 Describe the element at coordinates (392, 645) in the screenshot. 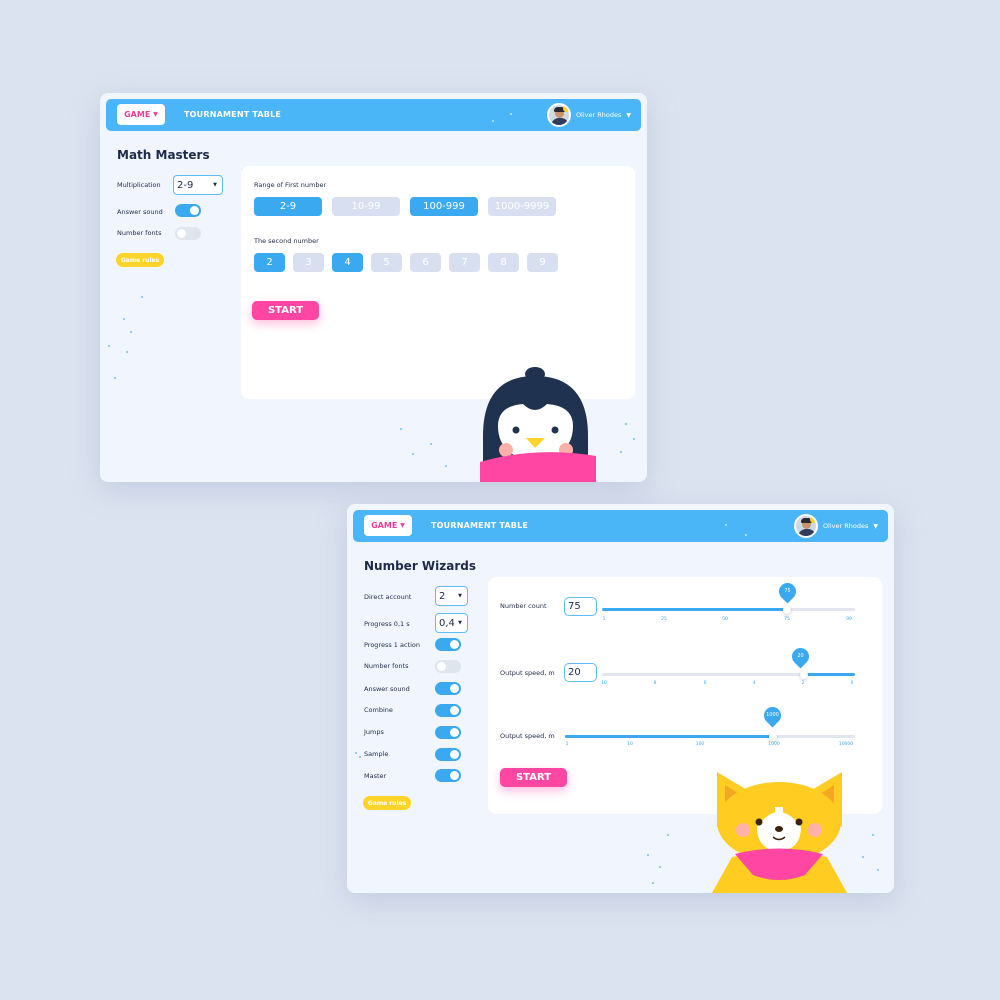

I see `toggle-label: Progress 1 action` at that location.